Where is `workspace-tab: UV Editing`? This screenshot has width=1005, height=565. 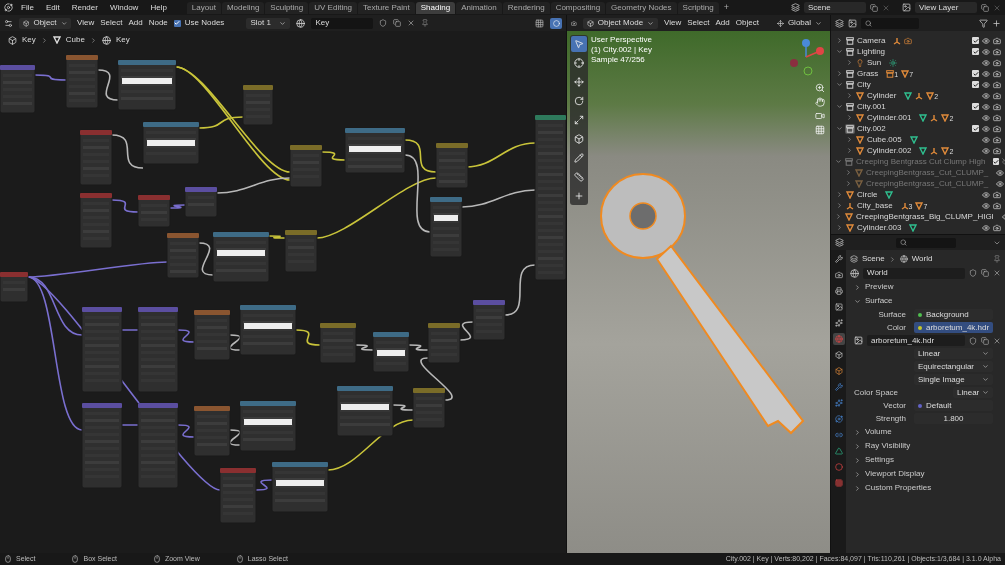
workspace-tab: UV Editing is located at coordinates (333, 7).